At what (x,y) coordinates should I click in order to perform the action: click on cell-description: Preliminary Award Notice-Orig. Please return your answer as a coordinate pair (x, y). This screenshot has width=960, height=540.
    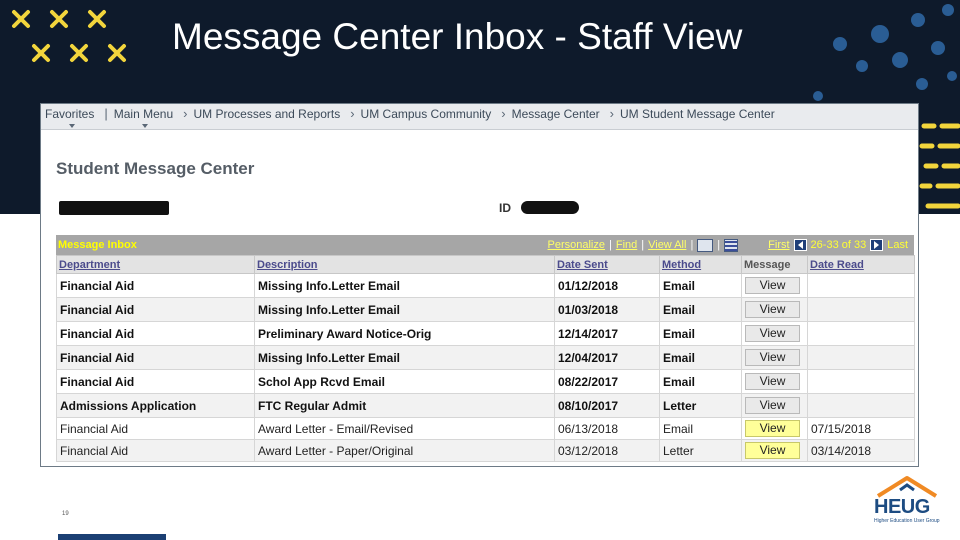
    Looking at the image, I should click on (404, 333).